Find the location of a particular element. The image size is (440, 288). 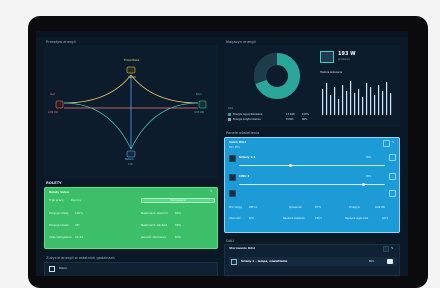

channel-1-pct: 86% is located at coordinates (369, 176).